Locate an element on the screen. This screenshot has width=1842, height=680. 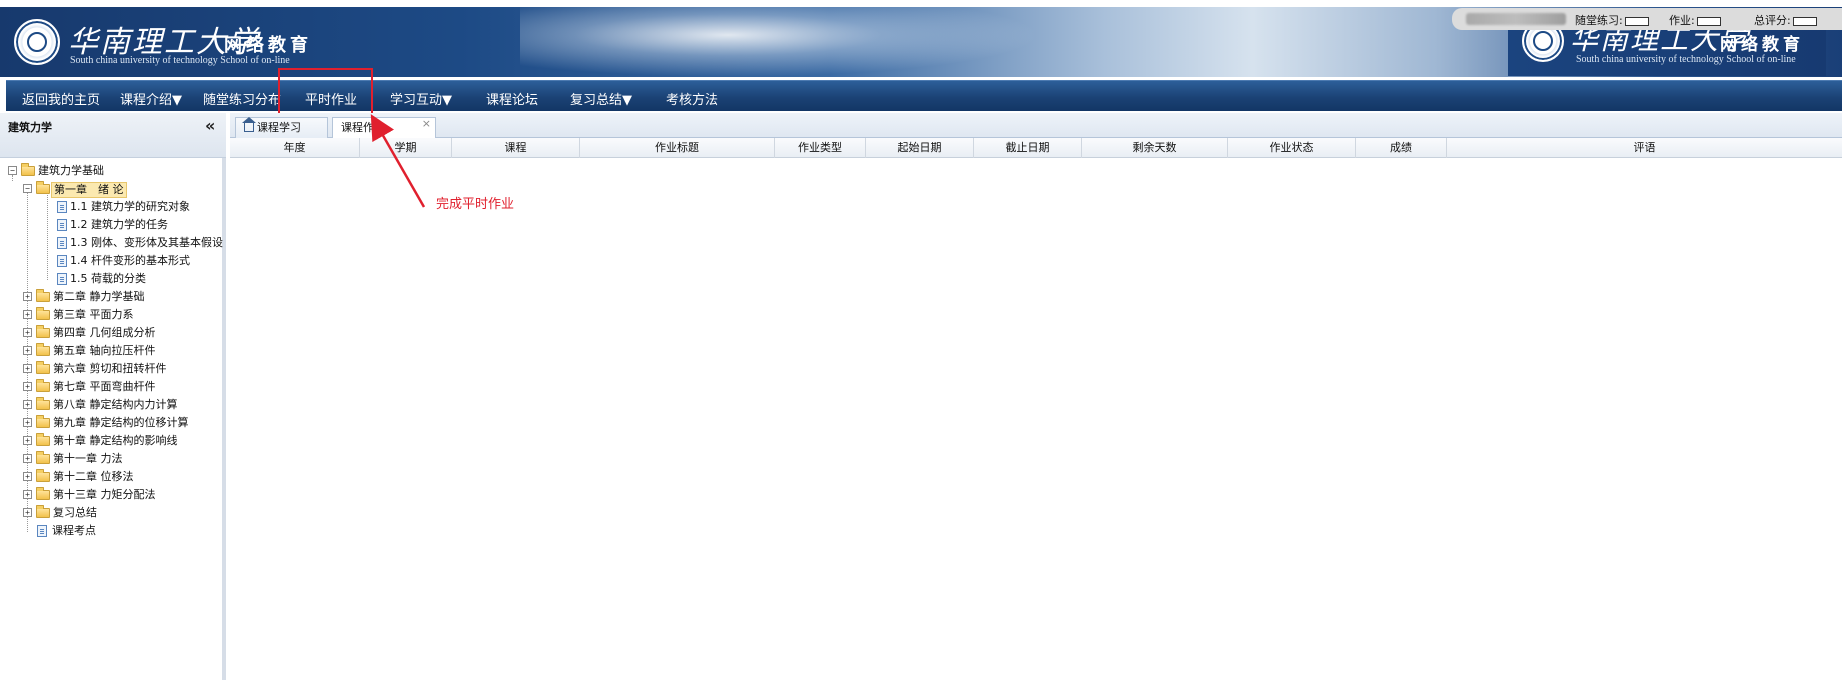
annotation-label: 完成平时作业 is located at coordinates (475, 204).